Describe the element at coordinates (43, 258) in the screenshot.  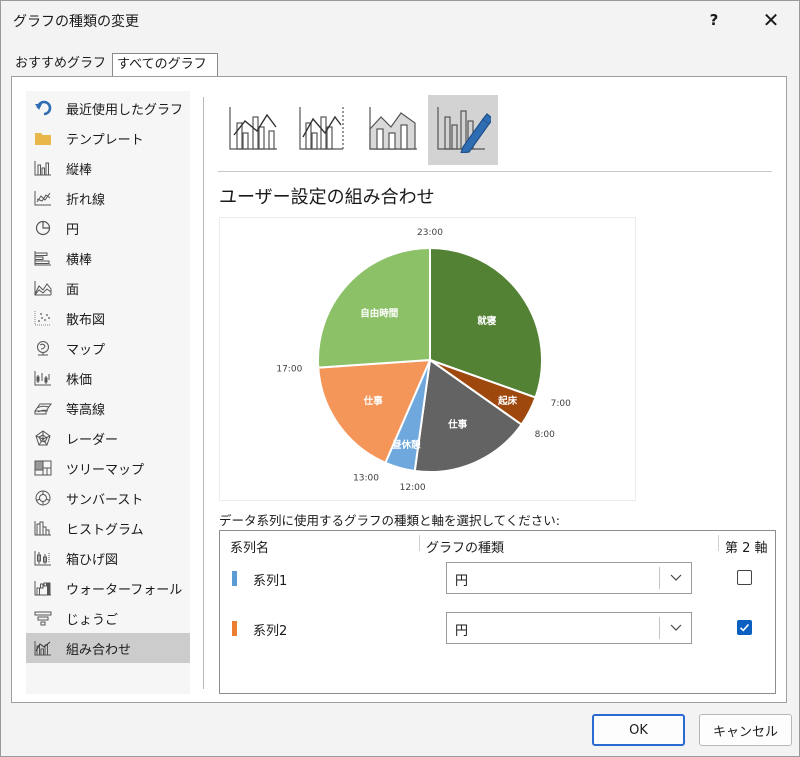
I see `bar-chart-icon` at that location.